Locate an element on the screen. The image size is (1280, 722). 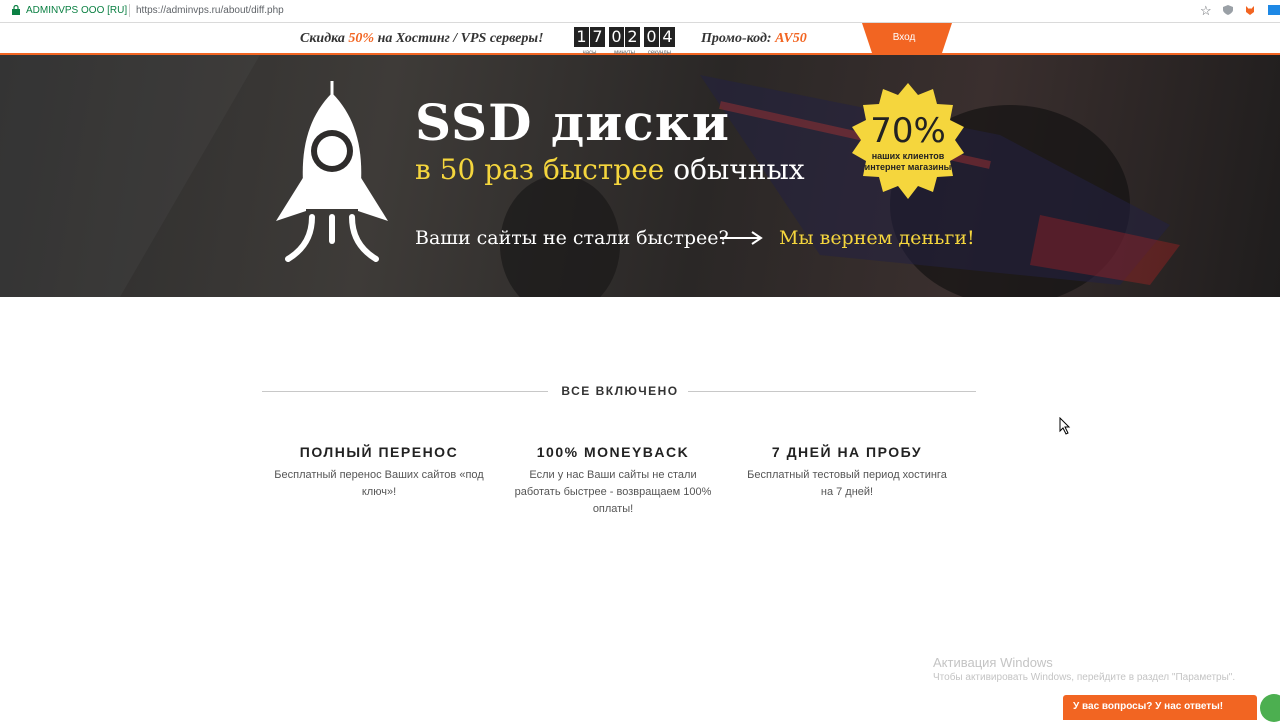
address-separator is located at coordinates (129, 10).